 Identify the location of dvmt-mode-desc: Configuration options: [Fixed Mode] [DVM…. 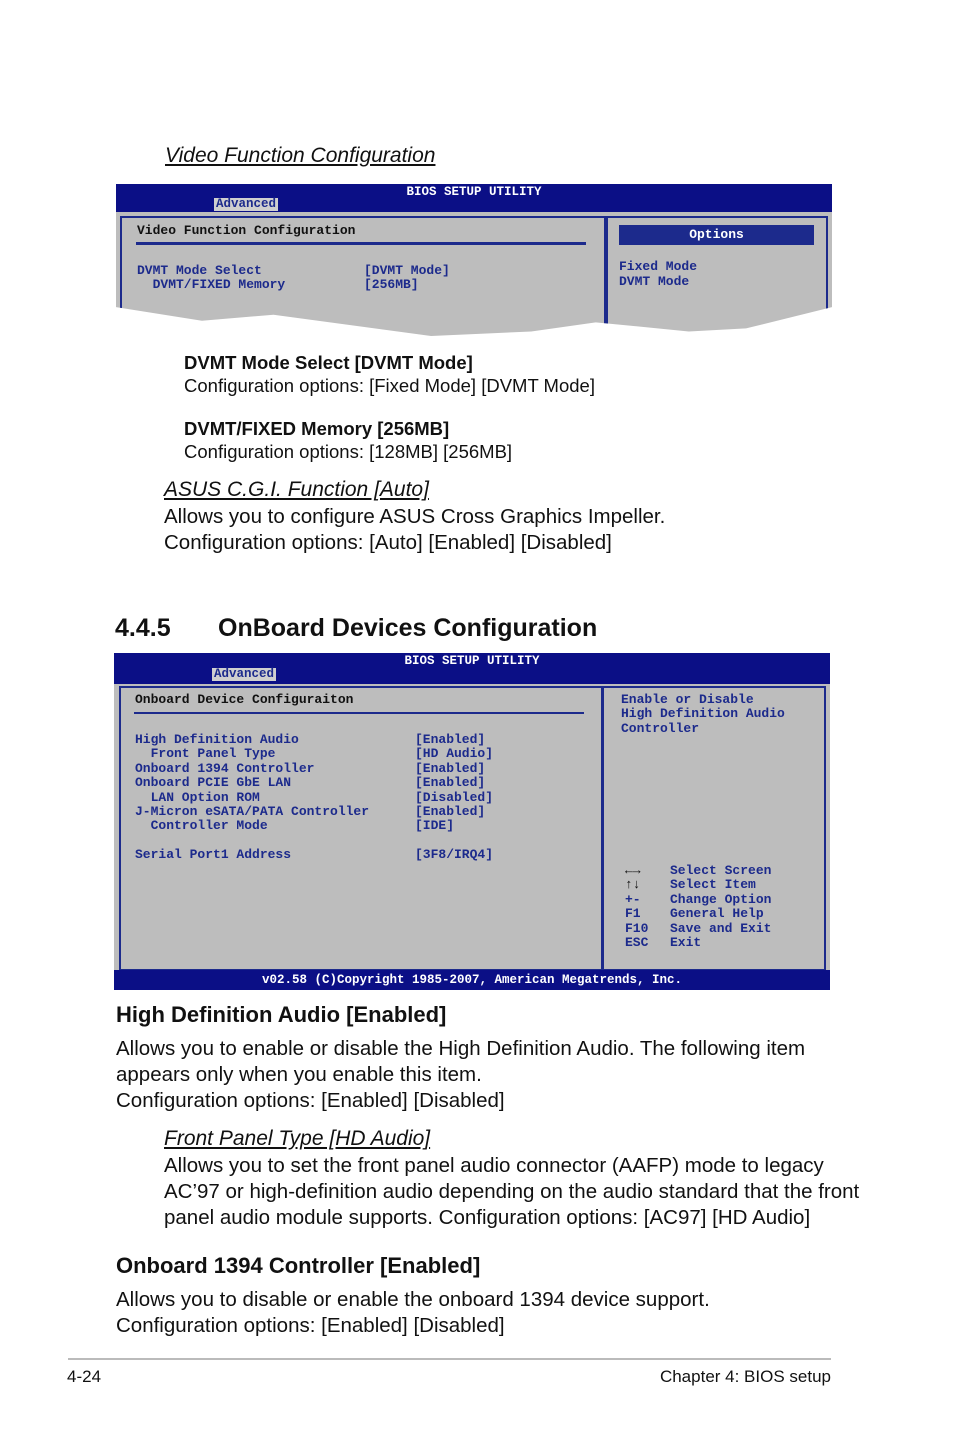
(389, 385).